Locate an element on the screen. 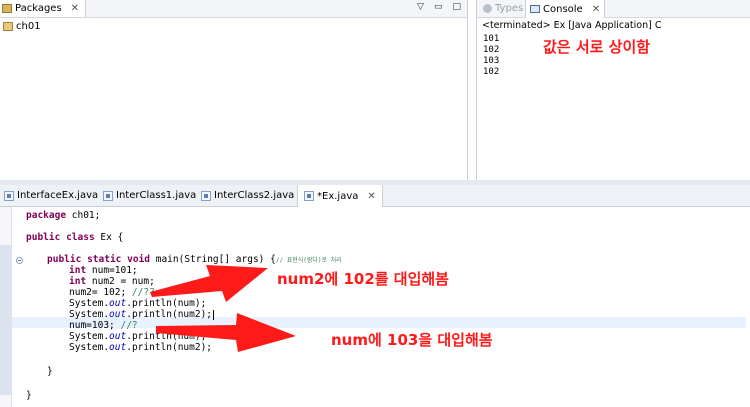 This screenshot has height=407, width=750. code-line: int num2 = num; is located at coordinates (112, 281).